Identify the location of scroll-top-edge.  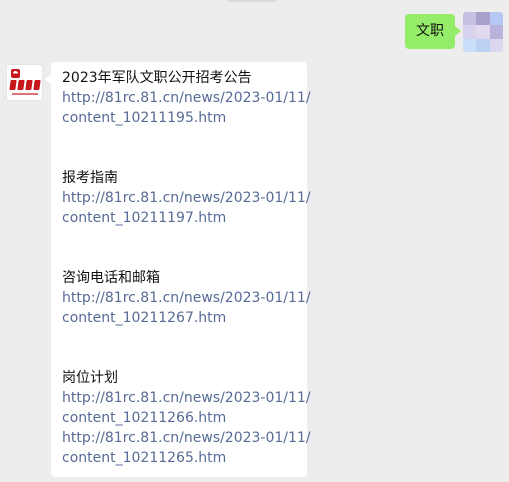
(252, 1).